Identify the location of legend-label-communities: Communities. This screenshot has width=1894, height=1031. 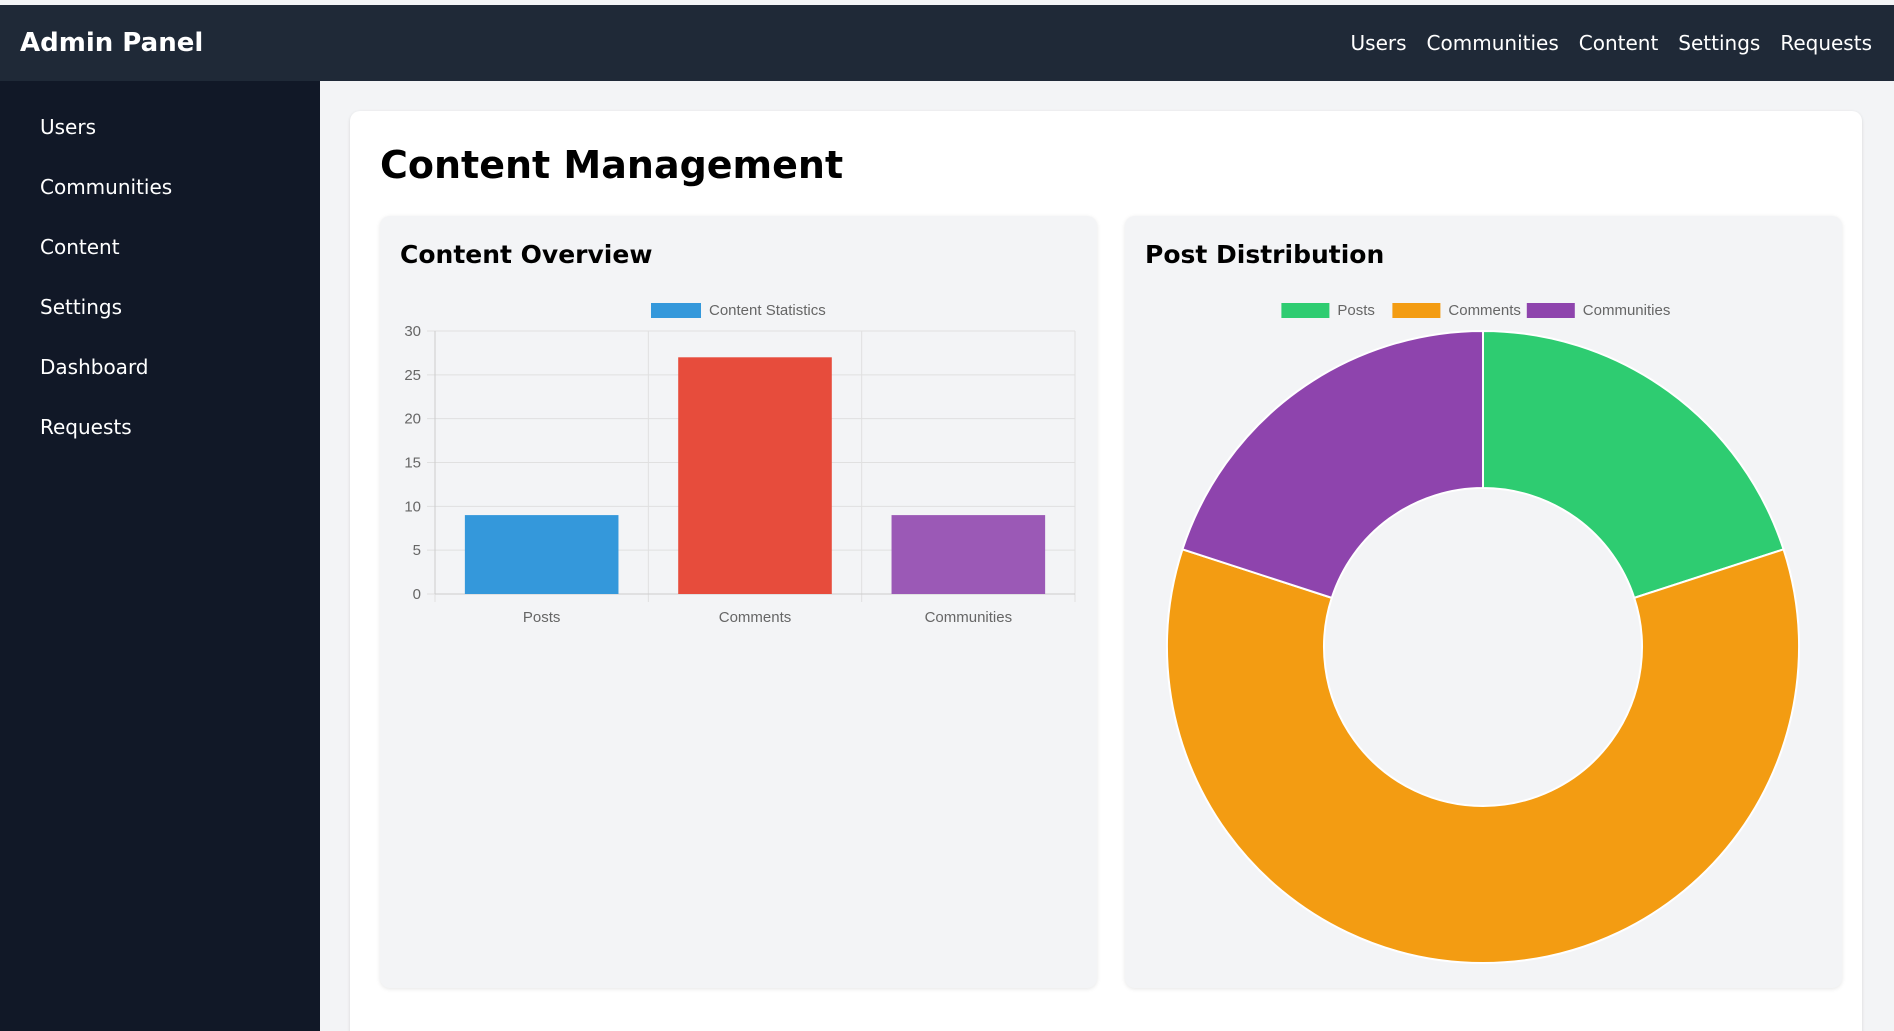
(1627, 310).